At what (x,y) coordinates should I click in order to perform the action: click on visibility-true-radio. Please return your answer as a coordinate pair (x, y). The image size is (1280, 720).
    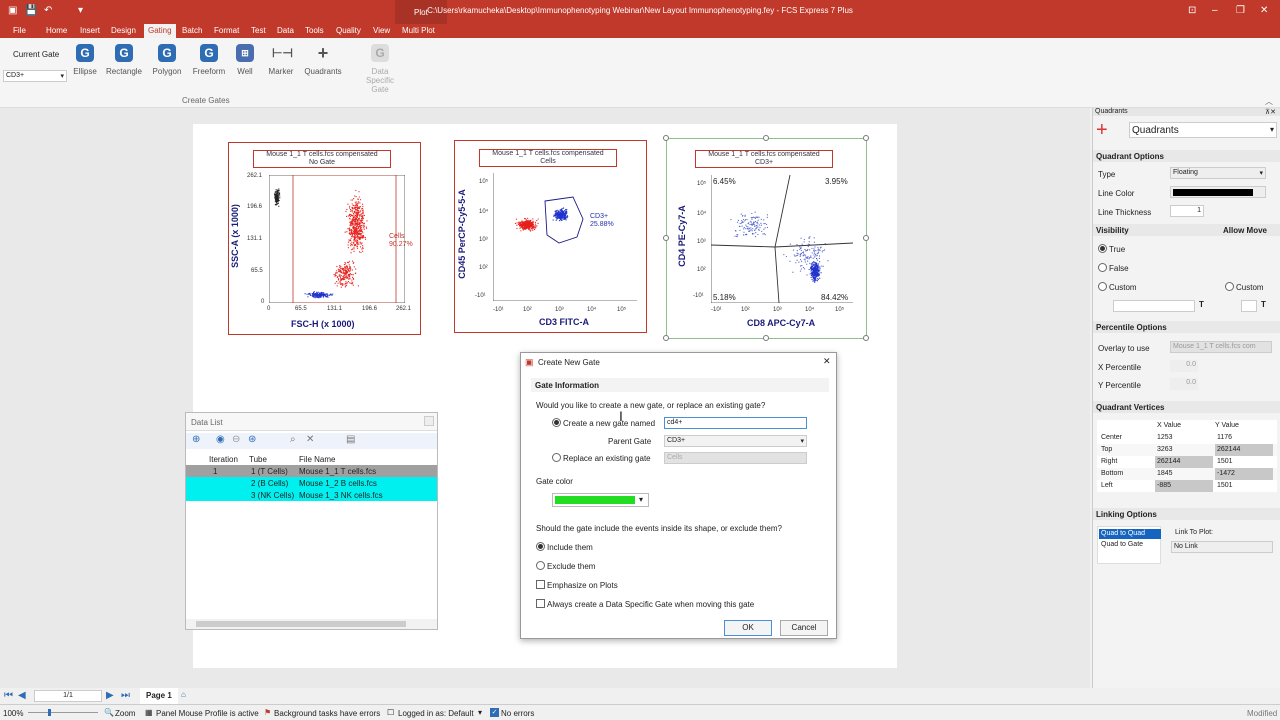
    Looking at the image, I should click on (1102, 248).